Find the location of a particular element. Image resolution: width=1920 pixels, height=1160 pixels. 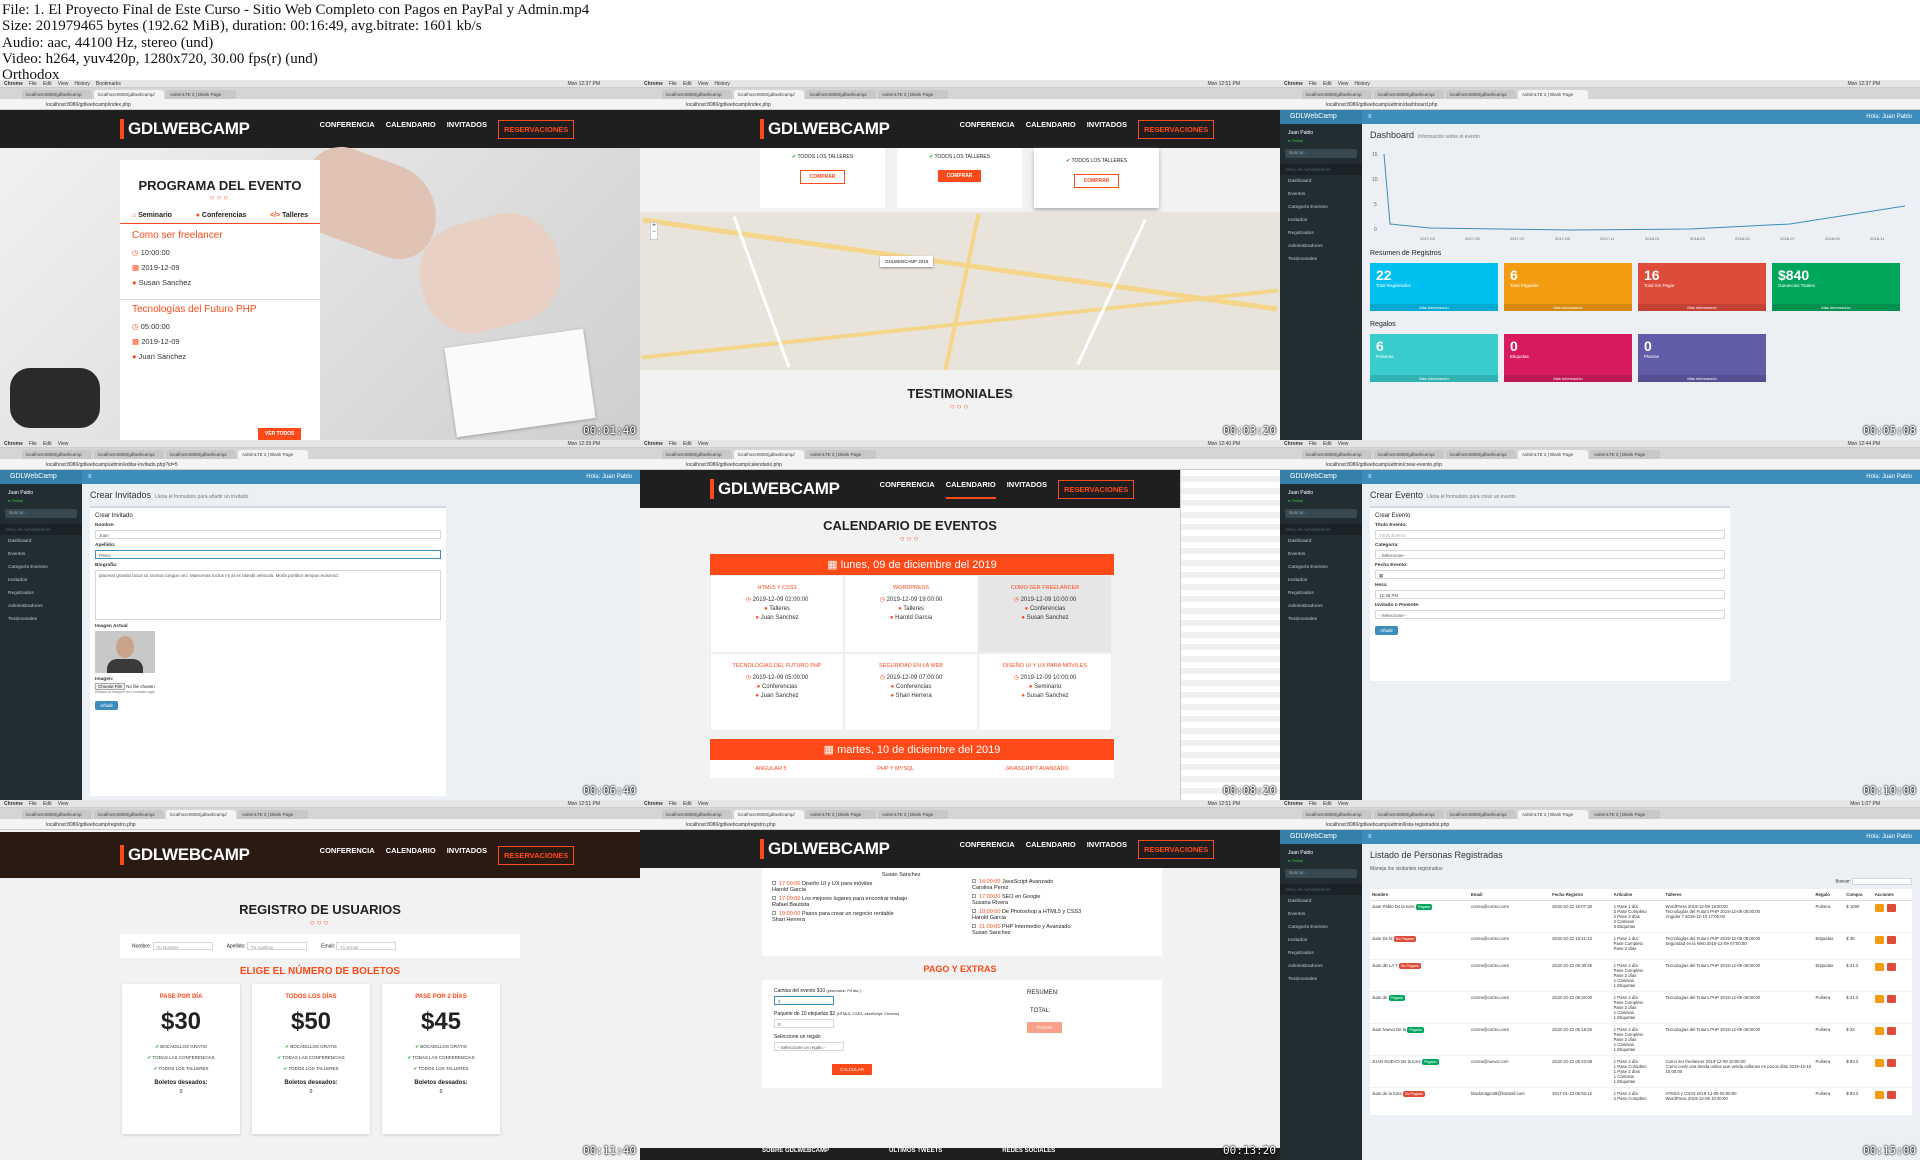

categoria-select: - Seleccione - is located at coordinates (1550, 554).